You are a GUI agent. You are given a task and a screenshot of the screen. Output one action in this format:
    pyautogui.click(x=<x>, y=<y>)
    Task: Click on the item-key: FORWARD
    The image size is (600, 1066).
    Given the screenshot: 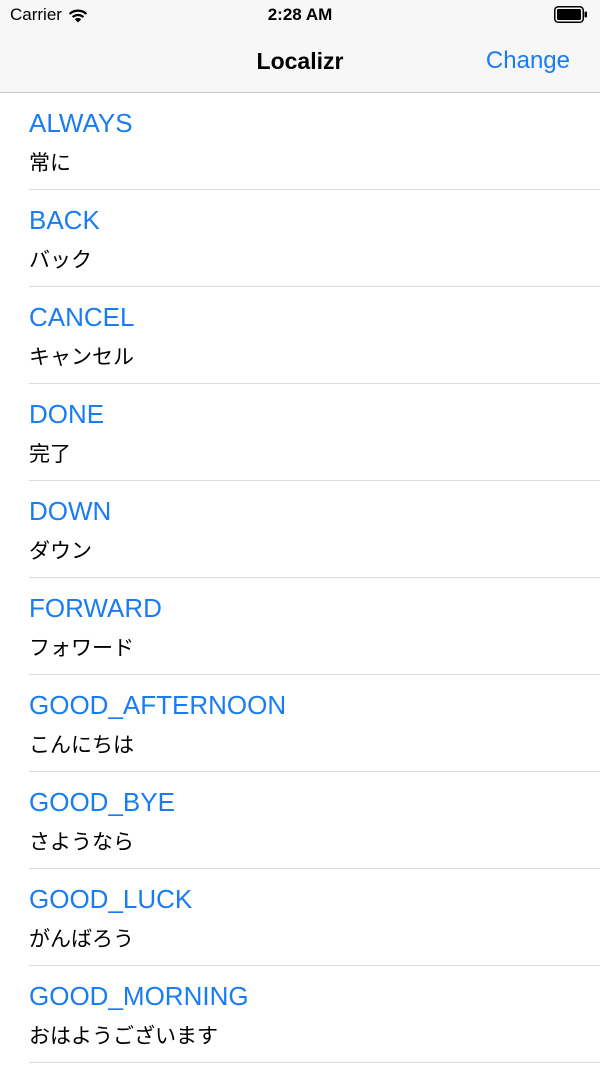 What is the action you would take?
    pyautogui.click(x=95, y=608)
    